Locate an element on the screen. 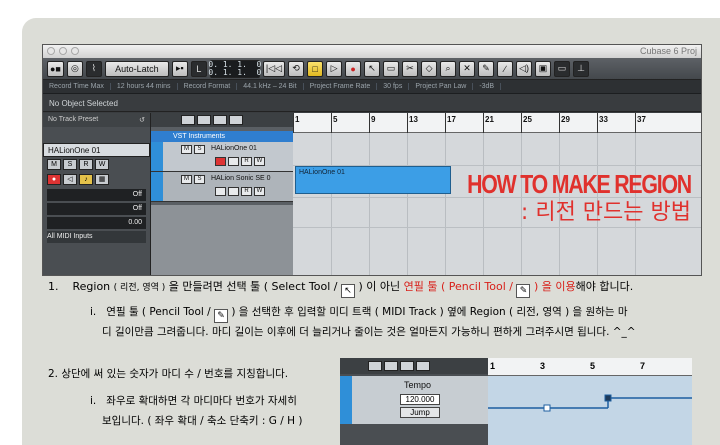 The width and height of the screenshot is (720, 445). select-tool-icon: ↖ is located at coordinates (372, 68).